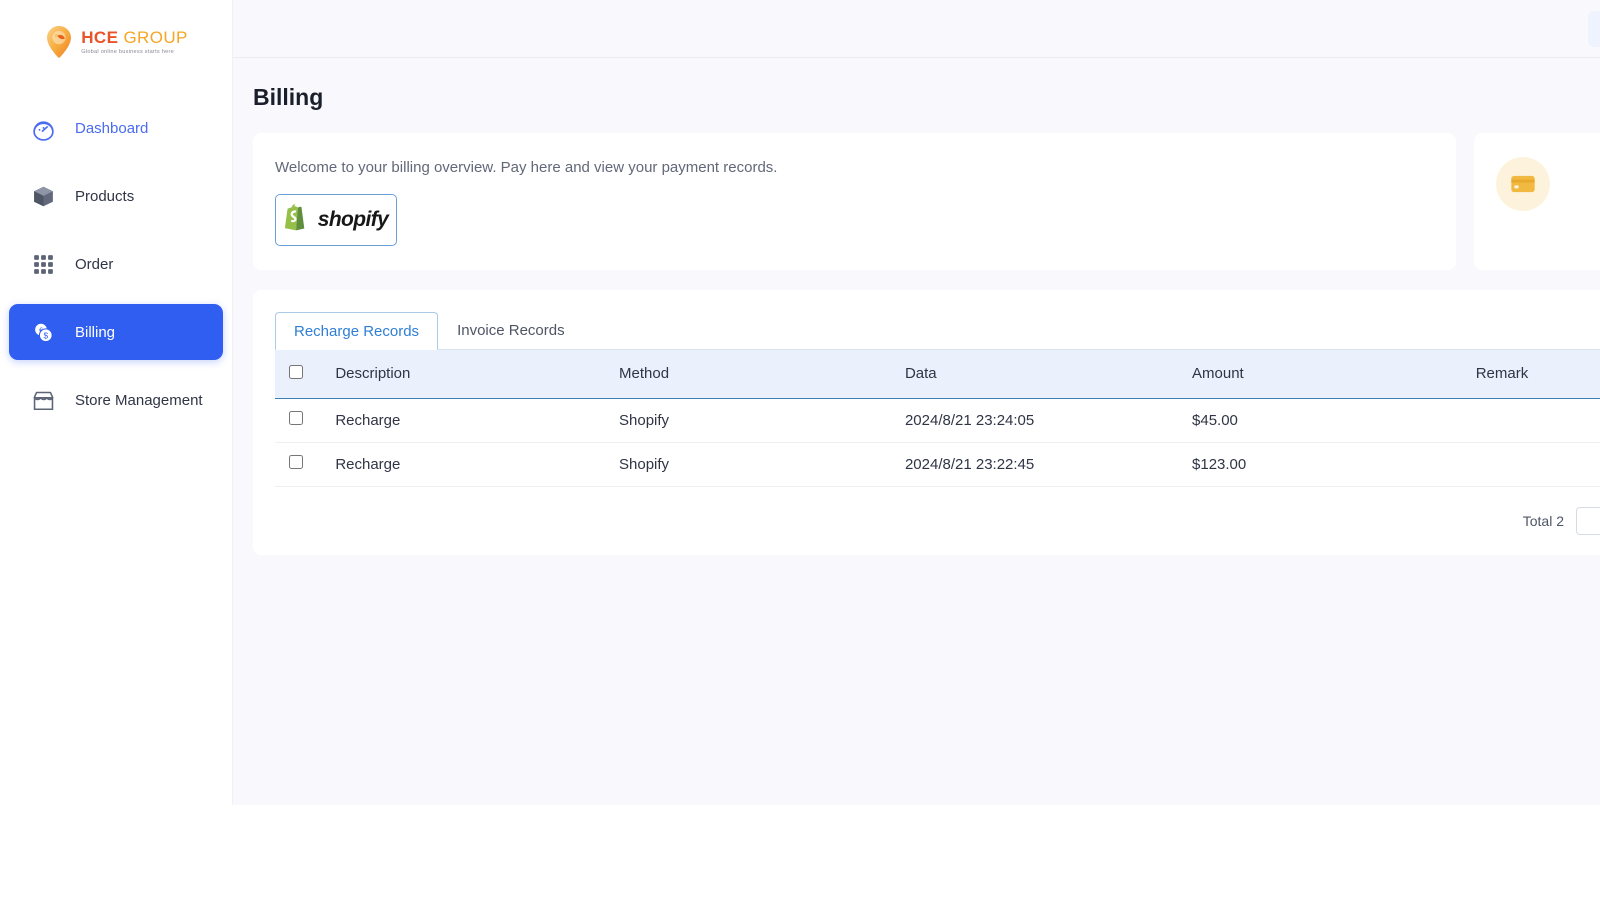 The height and width of the screenshot is (900, 1600). I want to click on storefront-icon, so click(43, 400).